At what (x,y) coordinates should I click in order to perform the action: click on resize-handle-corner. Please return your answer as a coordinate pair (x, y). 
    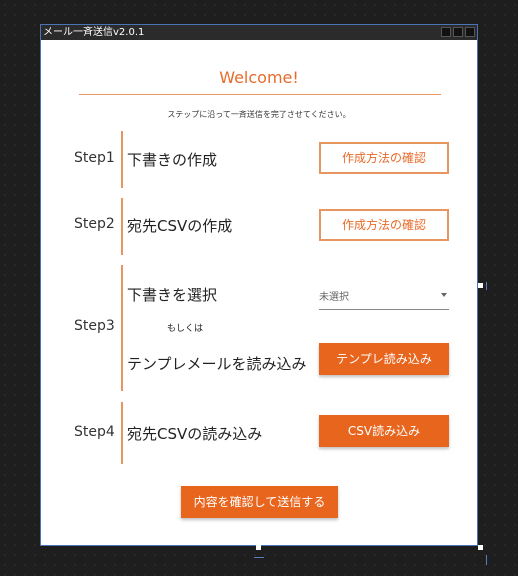
    Looking at the image, I should click on (480, 547).